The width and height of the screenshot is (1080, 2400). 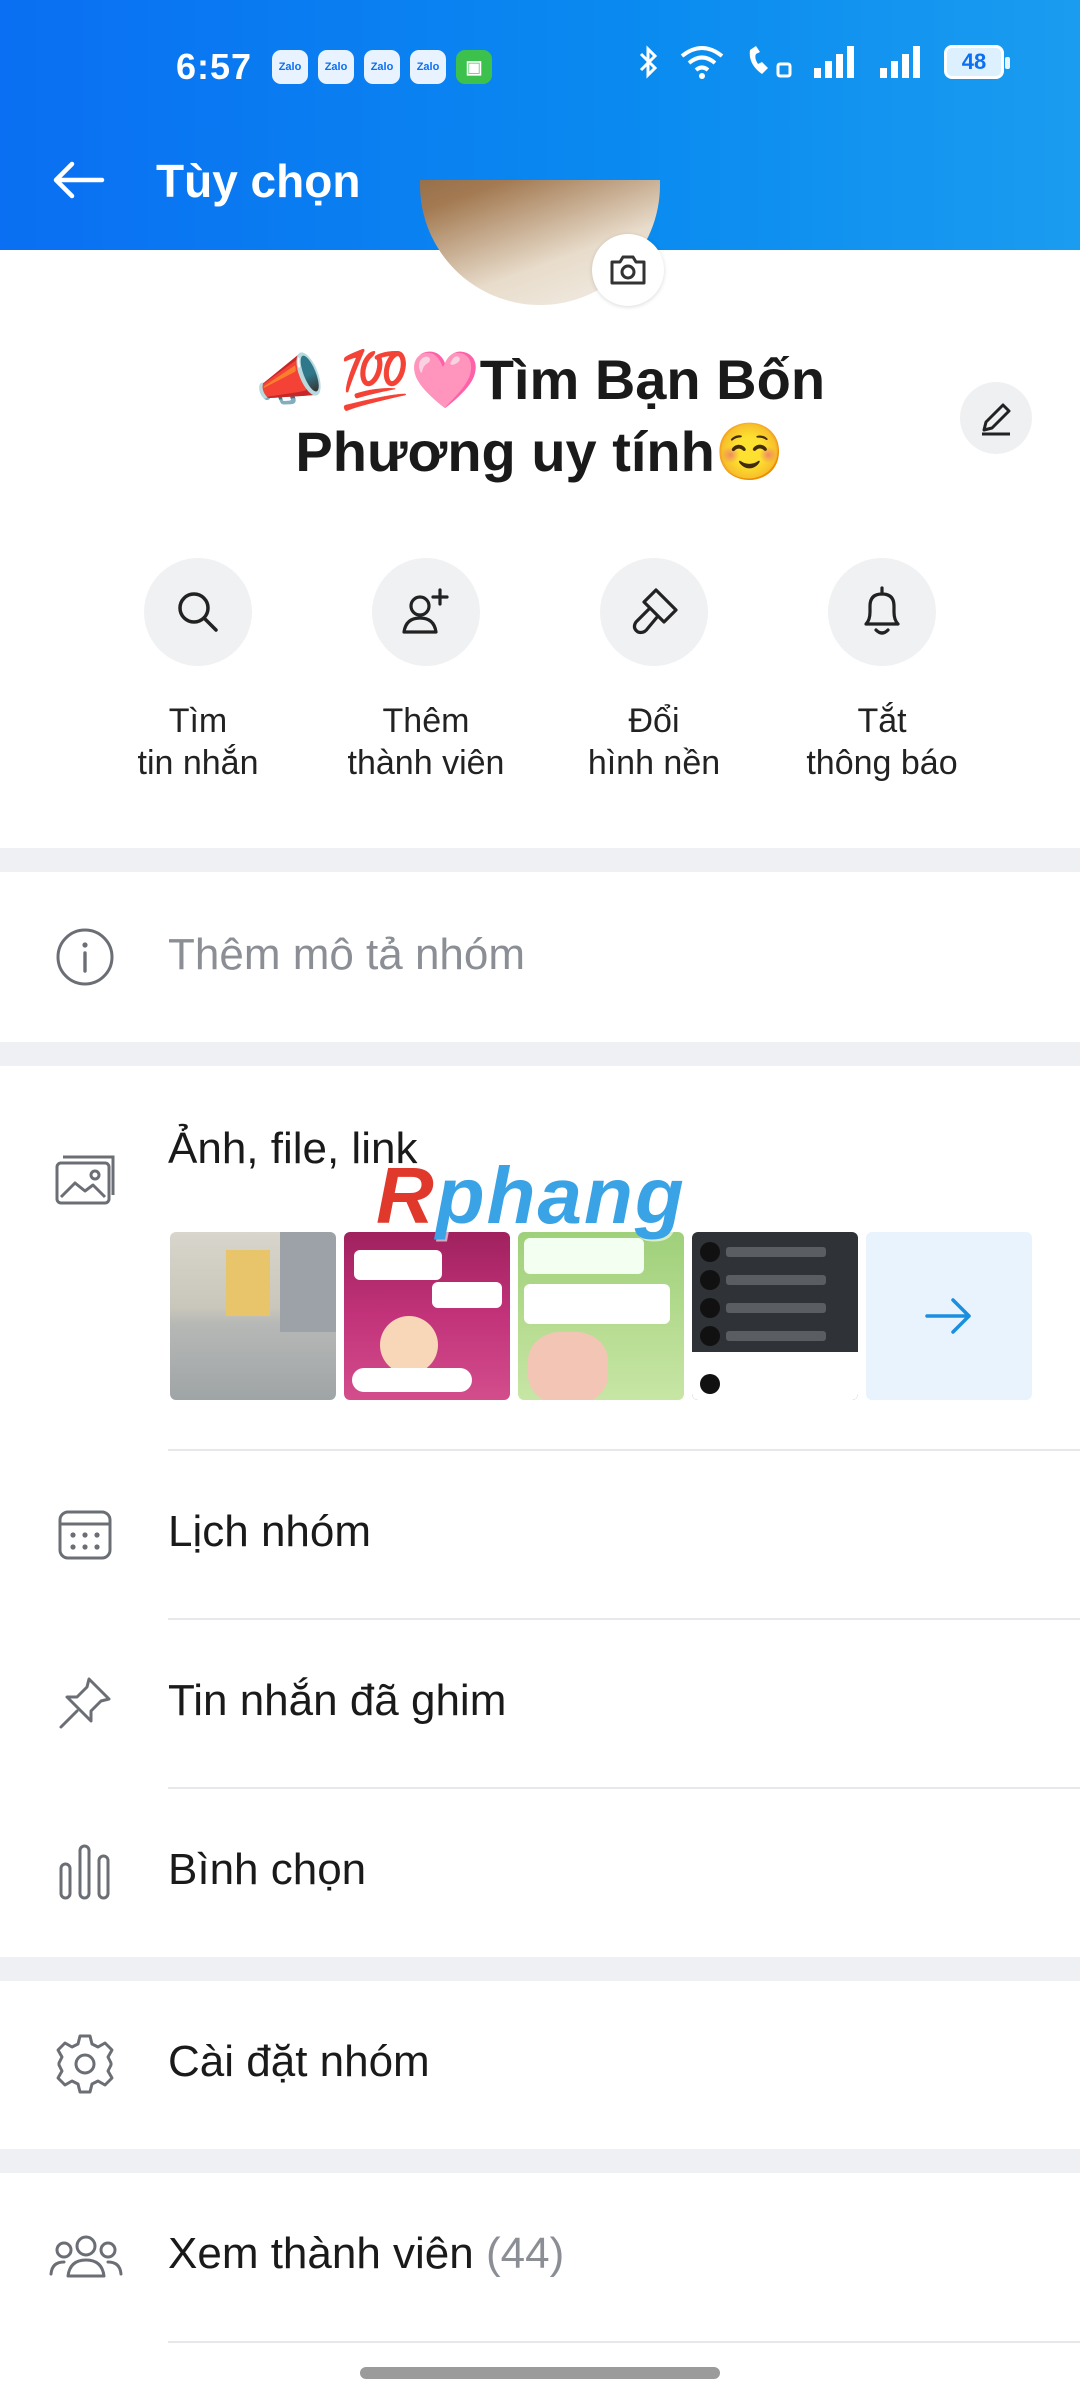 What do you see at coordinates (321, 2253) in the screenshot?
I see `view-members-text: Xem thành viên` at bounding box center [321, 2253].